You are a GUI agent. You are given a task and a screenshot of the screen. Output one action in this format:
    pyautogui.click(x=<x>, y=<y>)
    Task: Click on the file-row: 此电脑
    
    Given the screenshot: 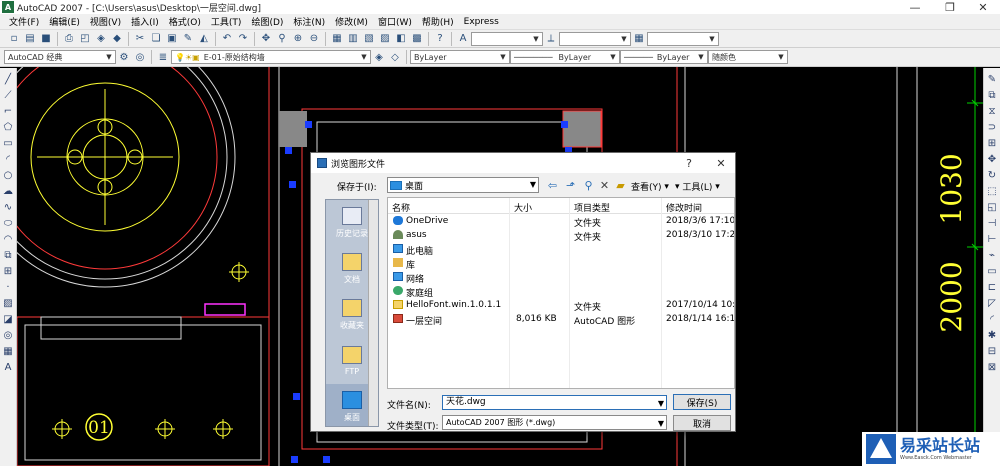 What is the action you would take?
    pyautogui.click(x=561, y=250)
    